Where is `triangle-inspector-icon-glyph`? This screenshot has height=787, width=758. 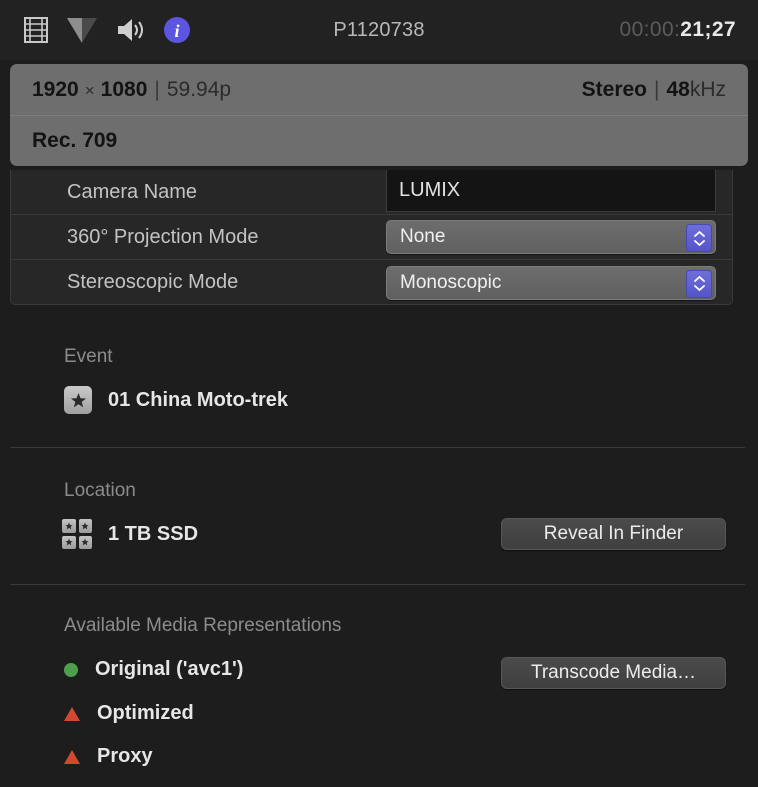
triangle-inspector-icon-glyph is located at coordinates (82, 30).